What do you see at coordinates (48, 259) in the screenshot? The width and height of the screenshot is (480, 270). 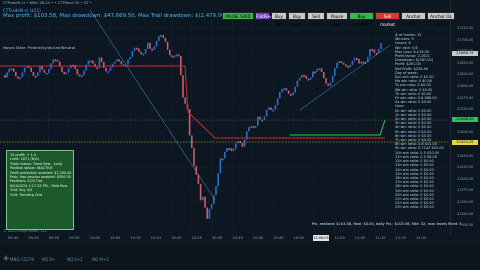 I see `tab-nq-0: NQ 0+` at bounding box center [48, 259].